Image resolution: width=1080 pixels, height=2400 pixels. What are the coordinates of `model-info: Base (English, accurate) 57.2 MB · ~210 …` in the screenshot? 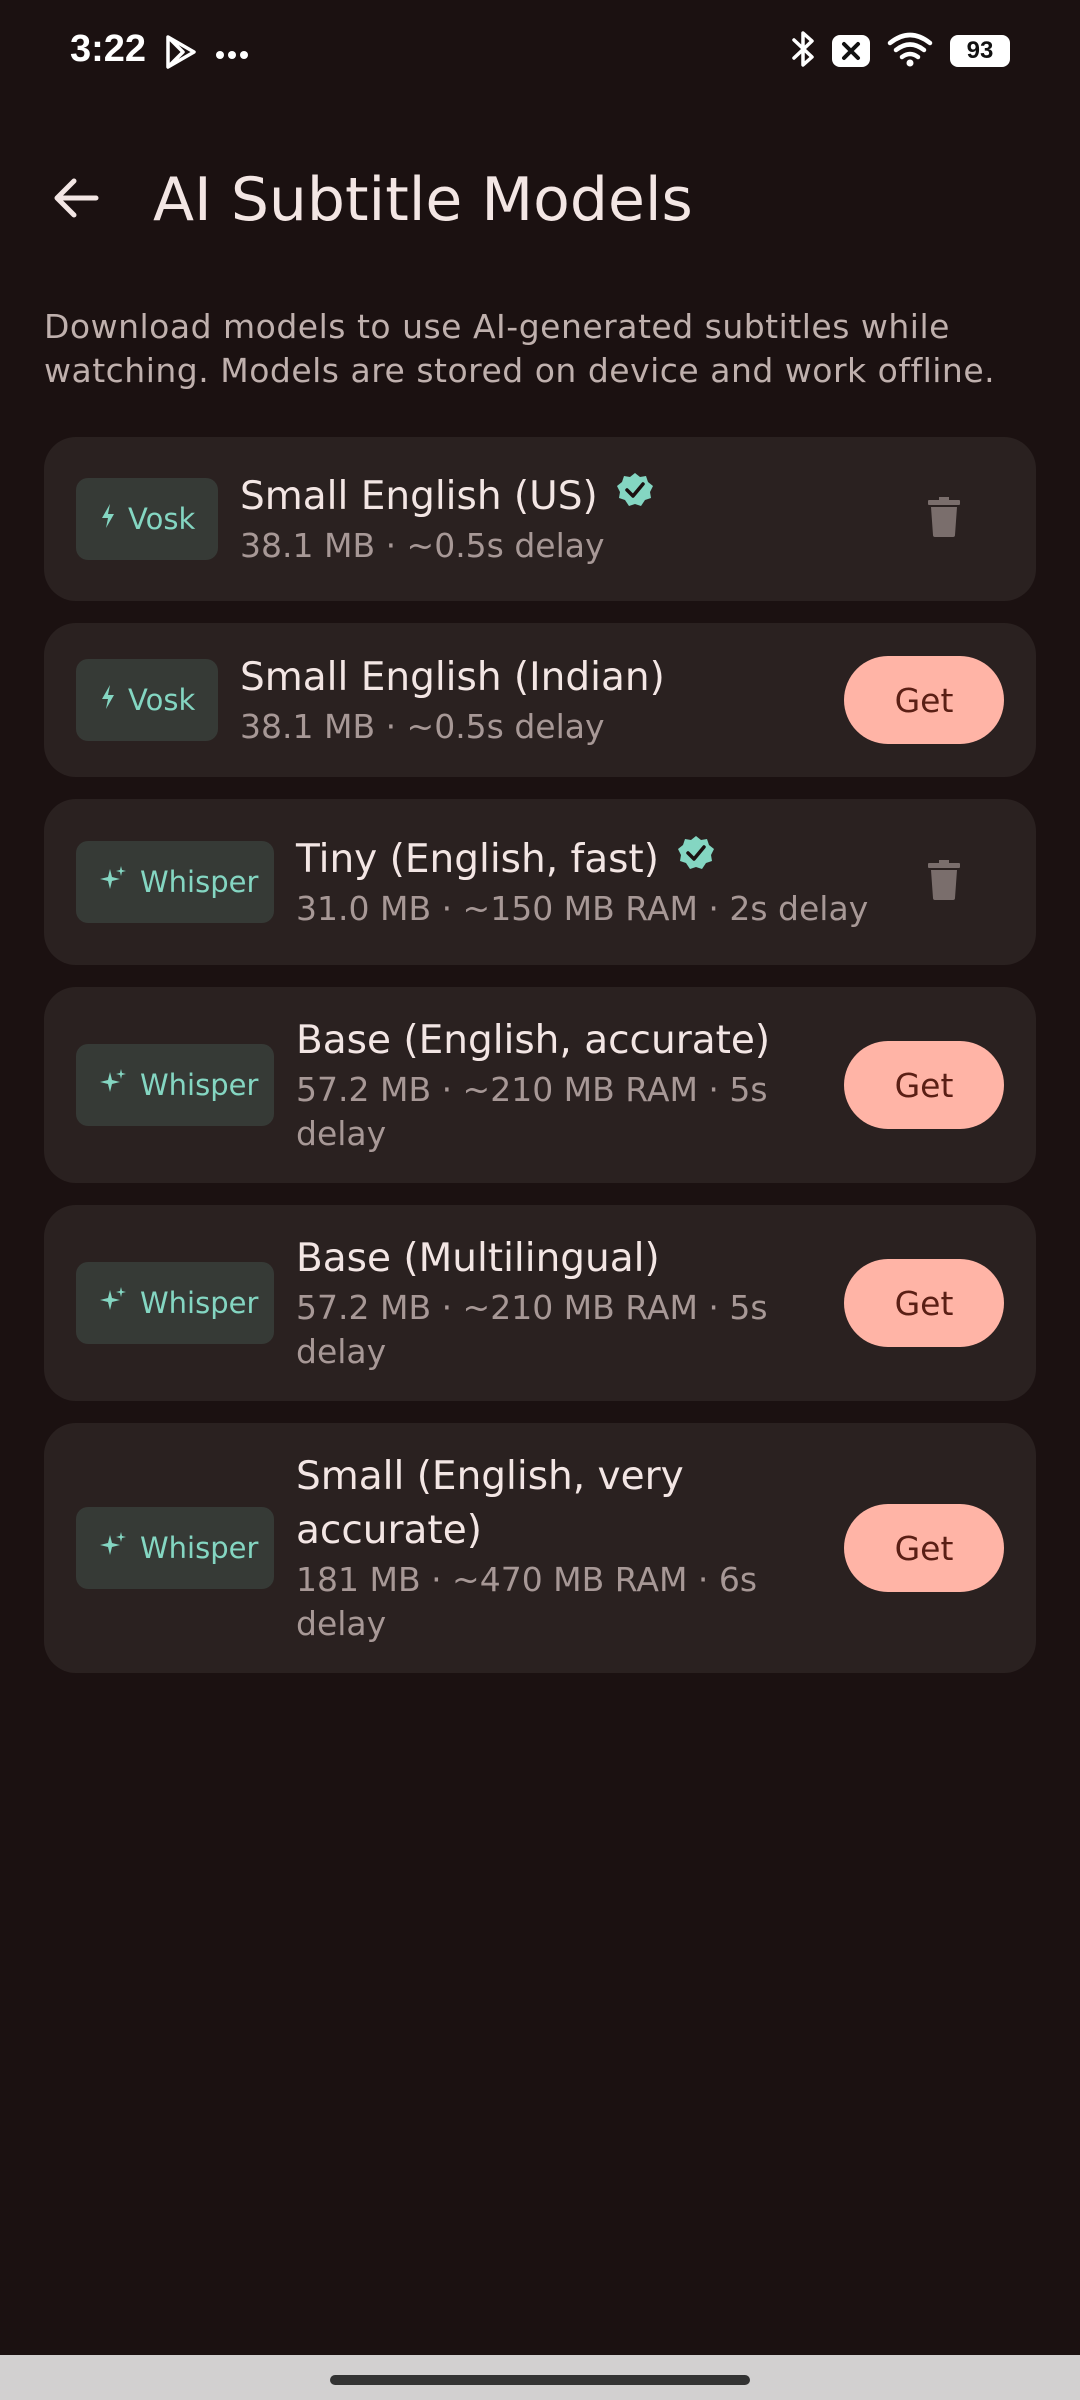 It's located at (560, 1085).